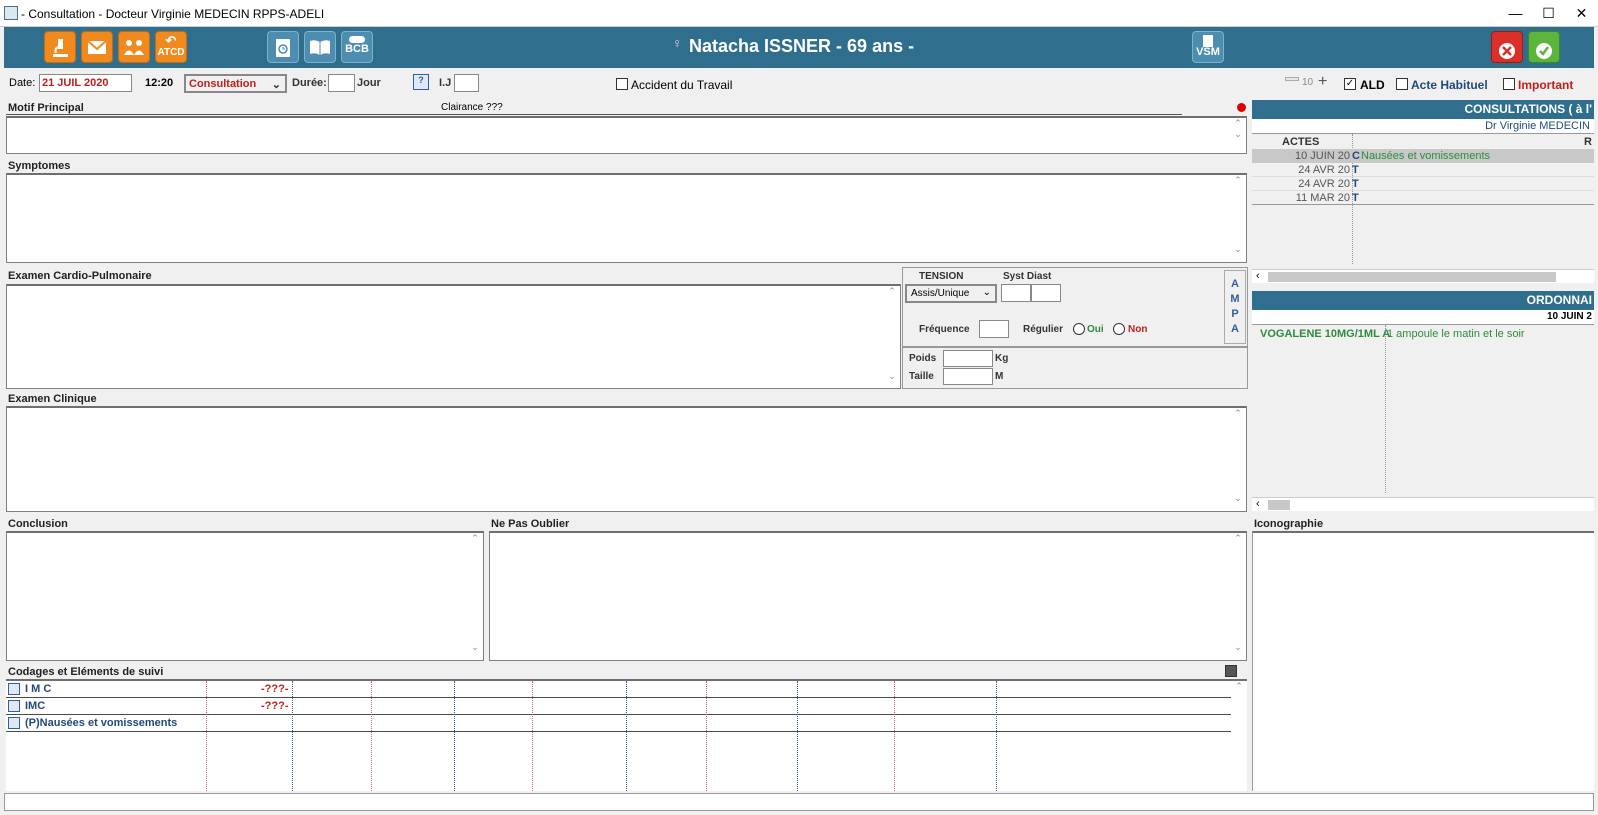 This screenshot has height=815, width=1598. I want to click on clairance-label: Clairance ???, so click(472, 107).